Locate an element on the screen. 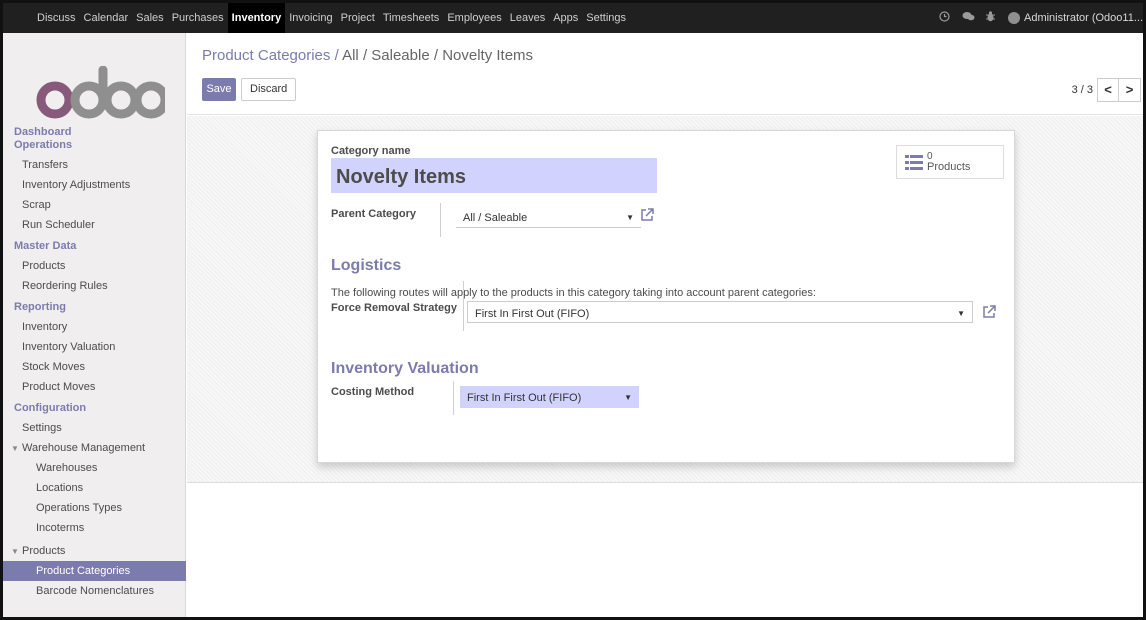 This screenshot has height=620, width=1146. sidebar-item-product-categories: Product Categories is located at coordinates (94, 571).